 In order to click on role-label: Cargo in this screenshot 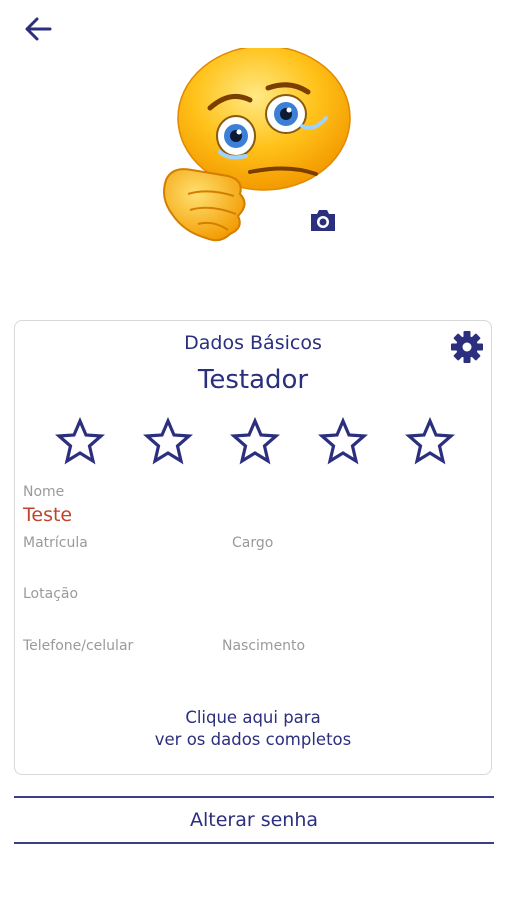, I will do `click(253, 543)`.